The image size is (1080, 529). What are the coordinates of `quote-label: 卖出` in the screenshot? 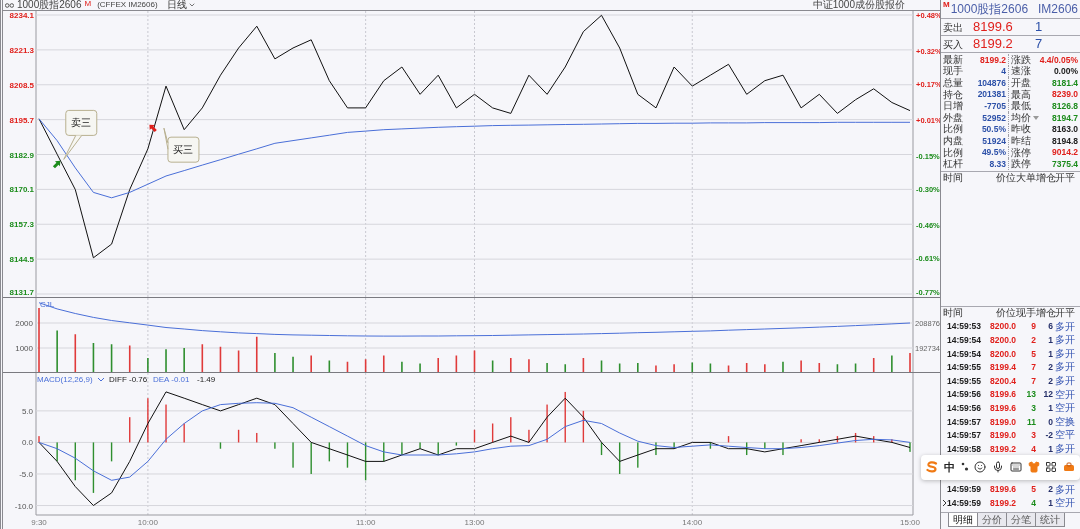 It's located at (953, 27).